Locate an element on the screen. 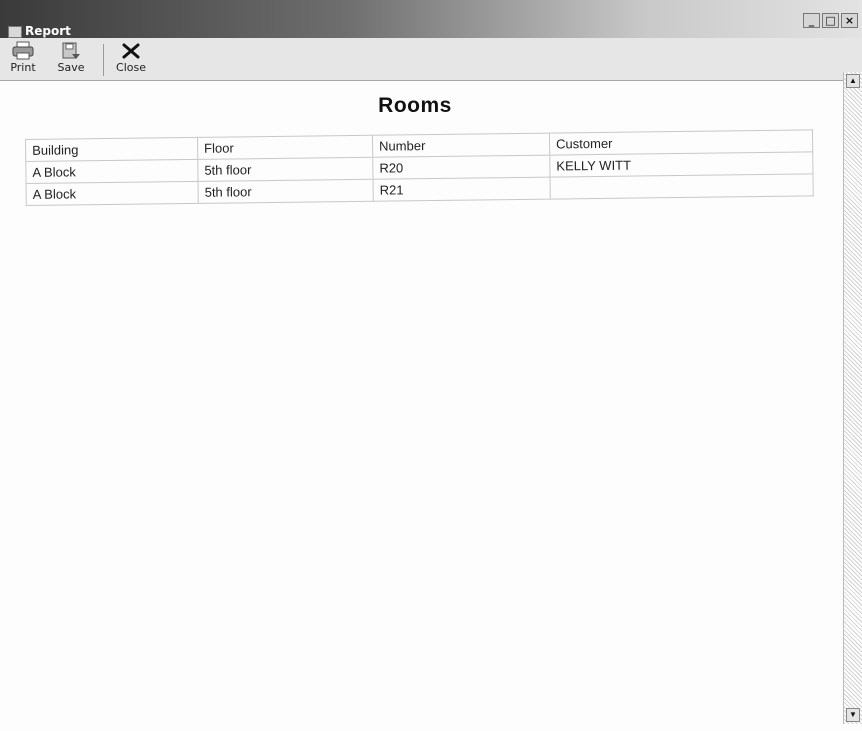 The width and height of the screenshot is (862, 731). scroll-up-icon: ▲ is located at coordinates (853, 81).